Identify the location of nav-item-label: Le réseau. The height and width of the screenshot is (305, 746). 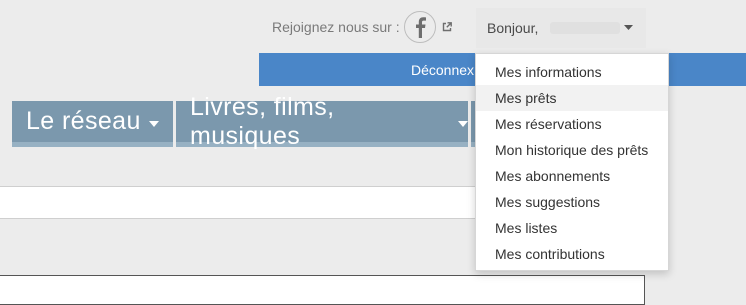
(83, 121).